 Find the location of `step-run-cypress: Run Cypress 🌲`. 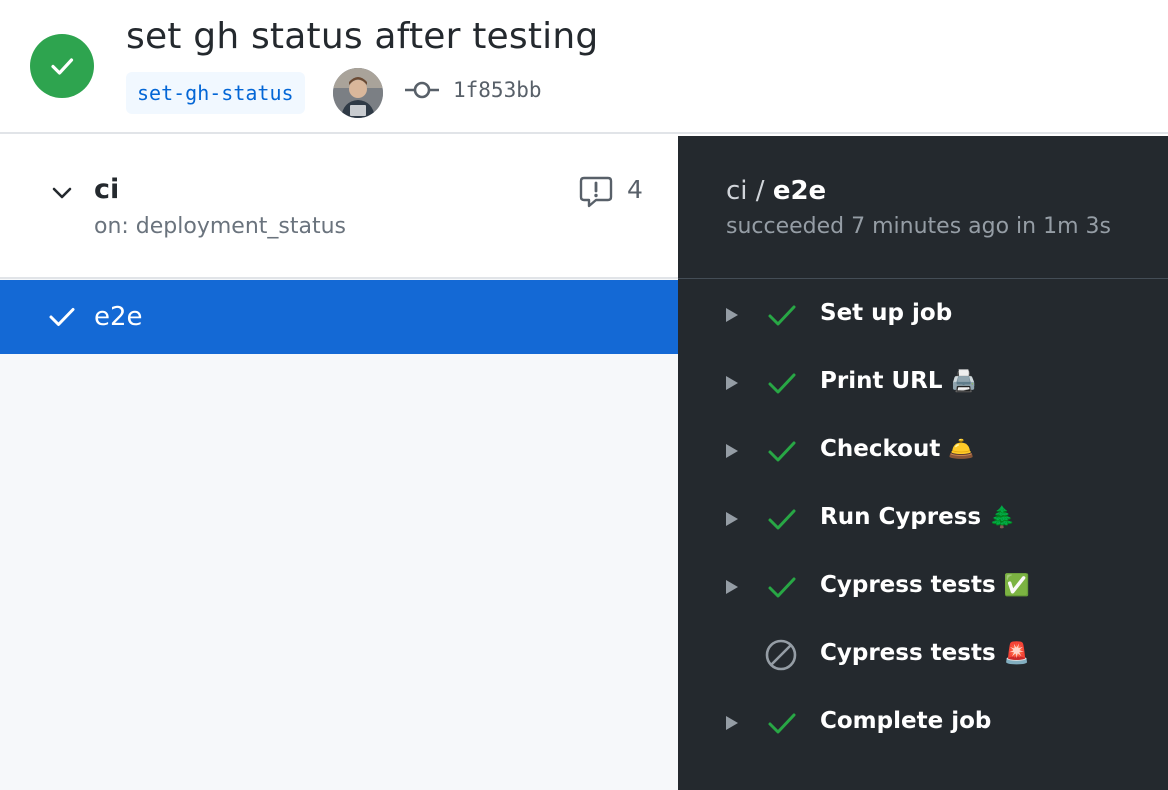

step-run-cypress: Run Cypress 🌲 is located at coordinates (923, 526).